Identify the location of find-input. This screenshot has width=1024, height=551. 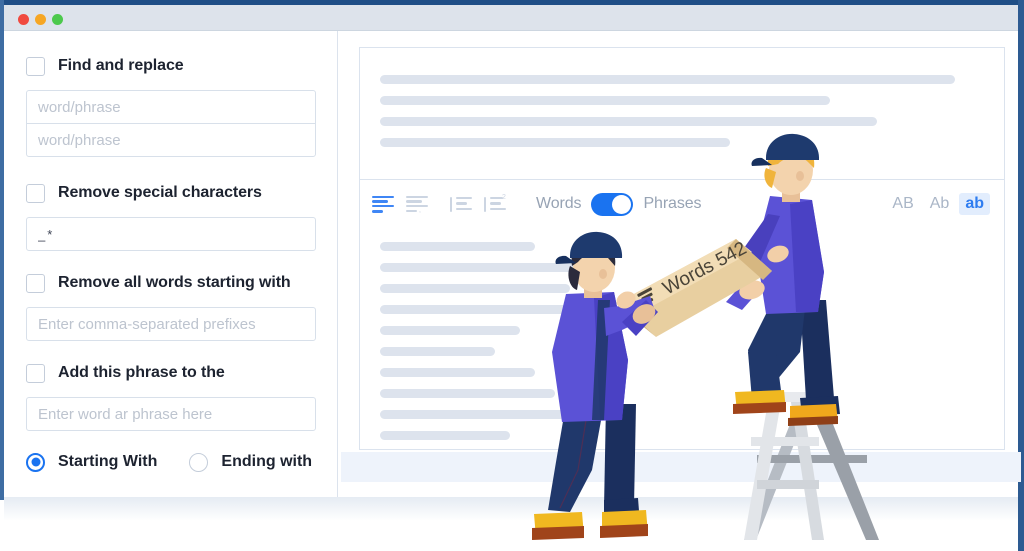
(171, 107).